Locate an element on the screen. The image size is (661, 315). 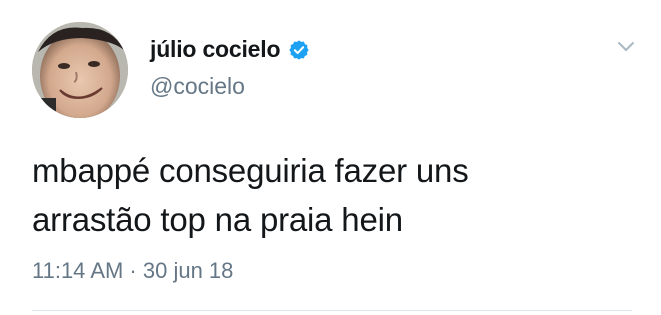
divider is located at coordinates (332, 310).